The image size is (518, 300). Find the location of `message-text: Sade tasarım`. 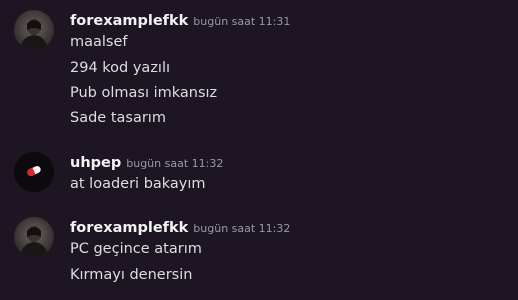

message-text: Sade tasarım is located at coordinates (118, 118).